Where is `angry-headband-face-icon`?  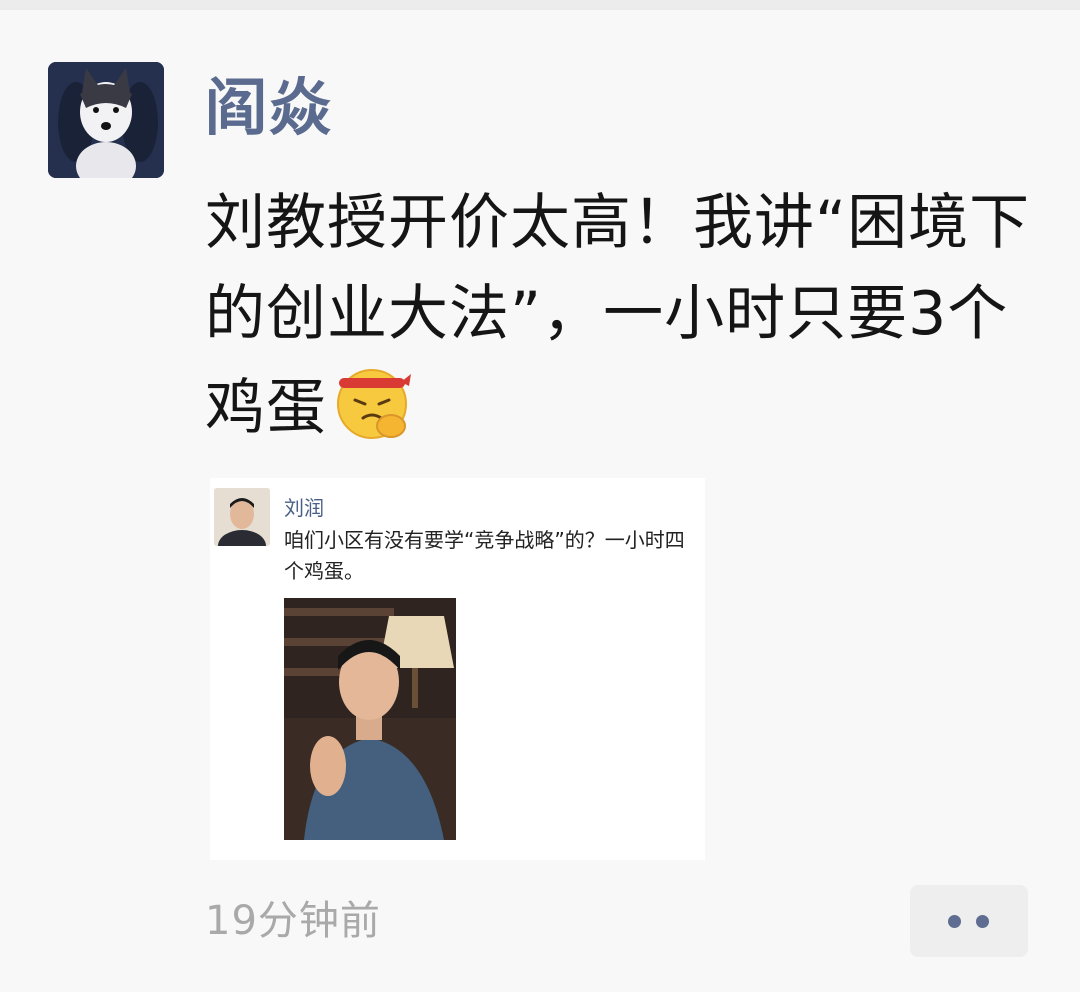 angry-headband-face-icon is located at coordinates (372, 401).